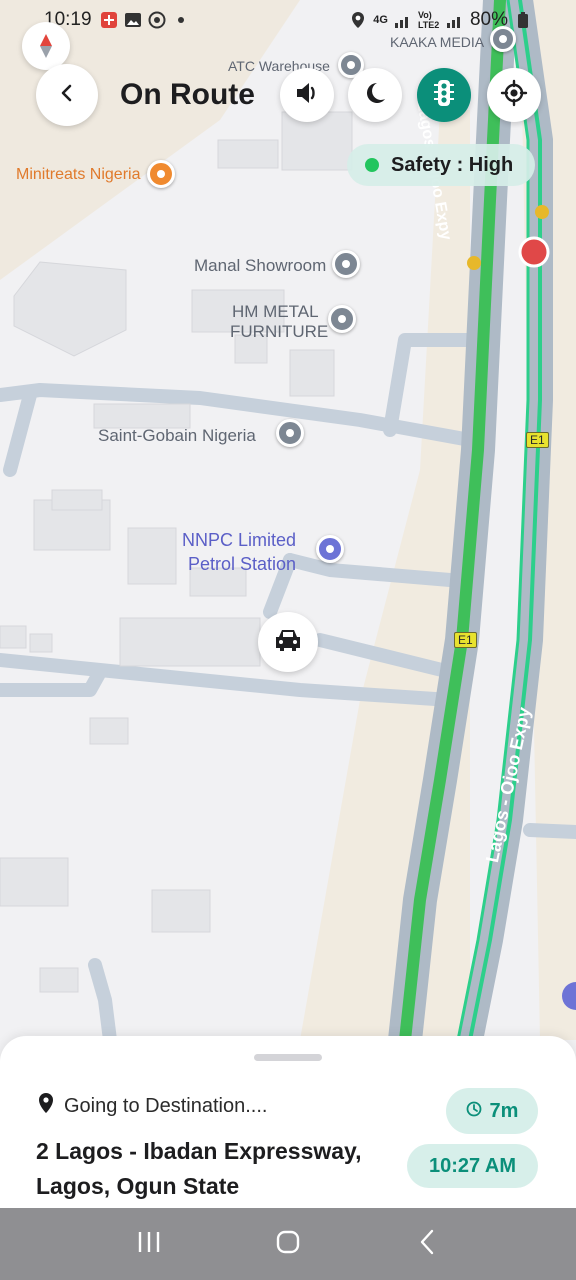  I want to click on back-arrow-icon, so click(427, 1244).